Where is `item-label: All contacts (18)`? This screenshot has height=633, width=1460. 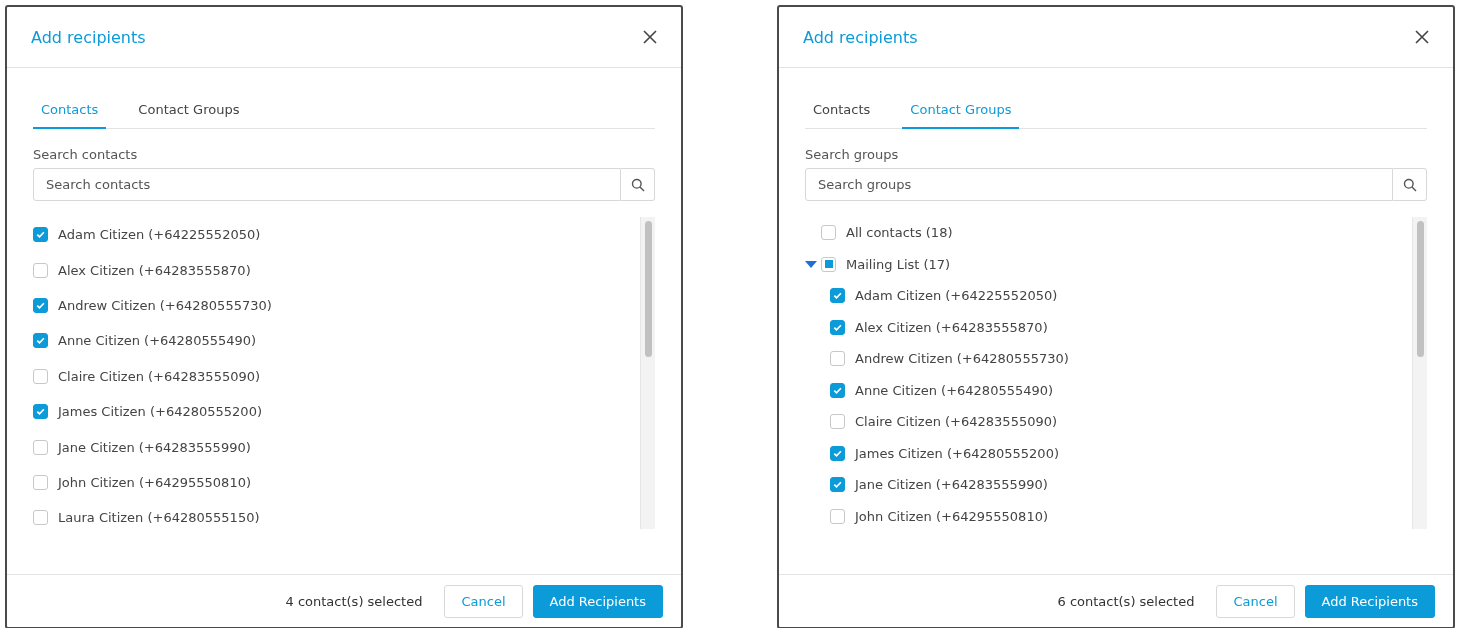 item-label: All contacts (18) is located at coordinates (899, 233).